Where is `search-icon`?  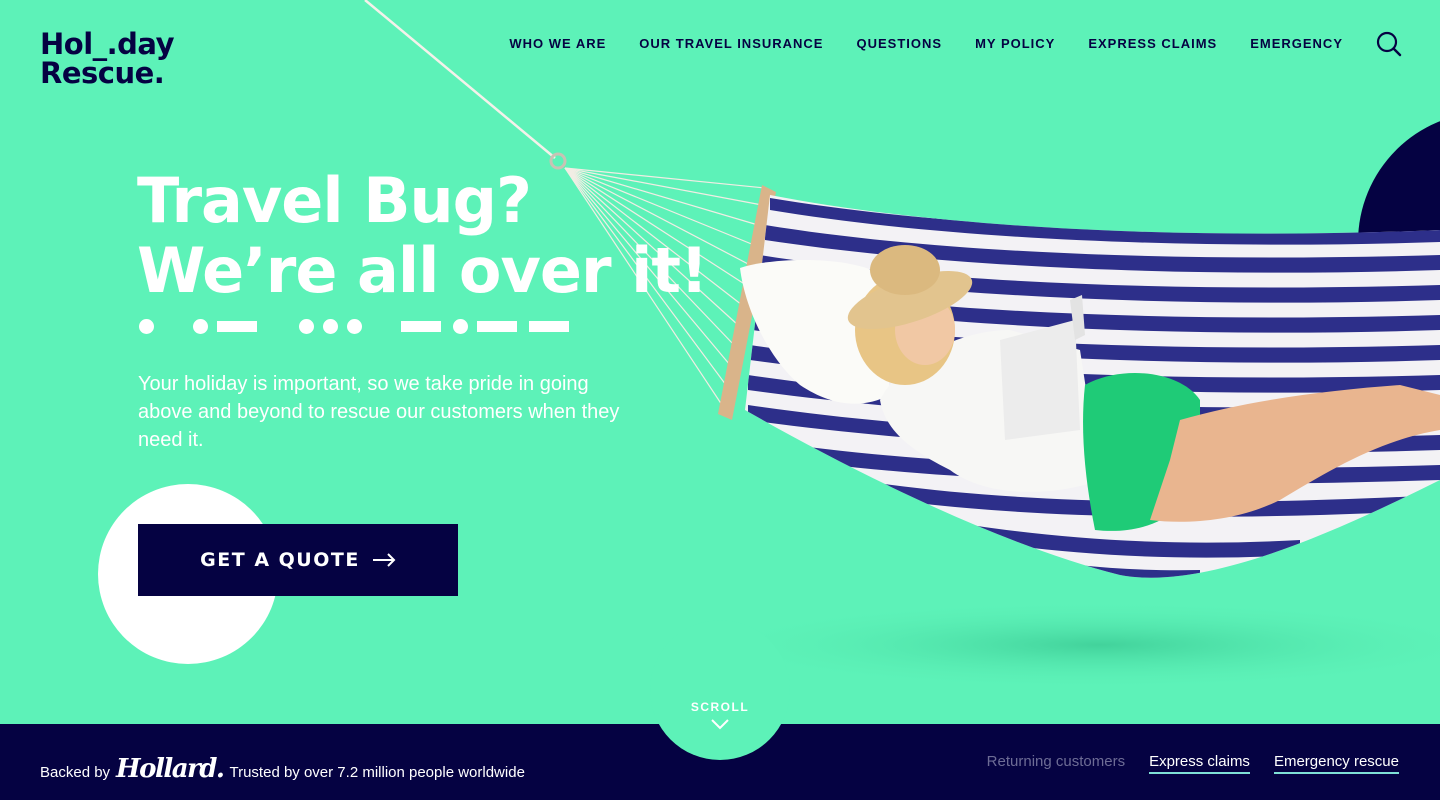 search-icon is located at coordinates (1389, 44).